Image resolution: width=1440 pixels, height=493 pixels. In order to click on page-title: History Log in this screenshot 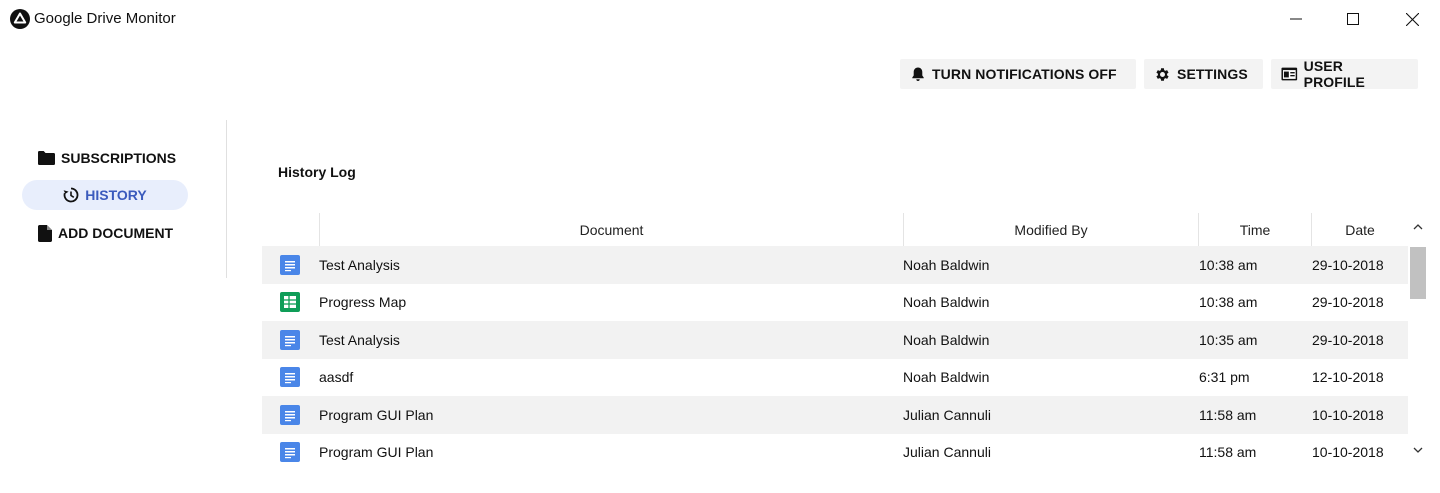, I will do `click(317, 172)`.